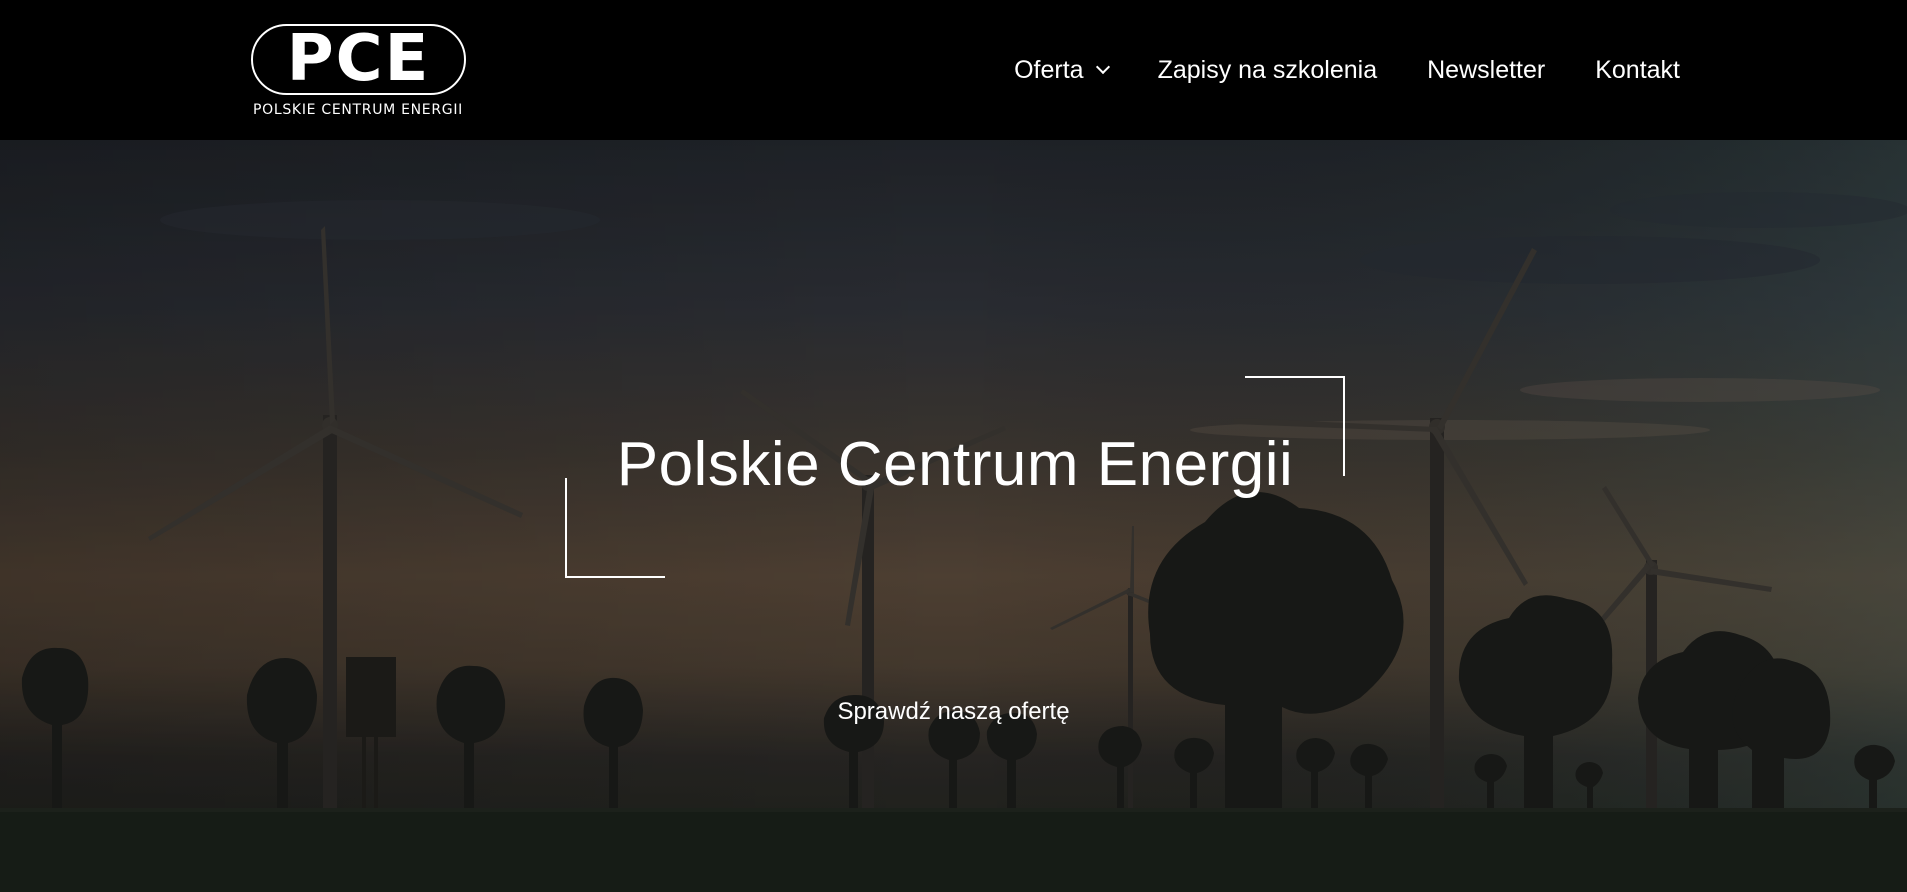 The height and width of the screenshot is (892, 1907). What do you see at coordinates (1049, 69) in the screenshot?
I see `nav-item-label: Oferta` at bounding box center [1049, 69].